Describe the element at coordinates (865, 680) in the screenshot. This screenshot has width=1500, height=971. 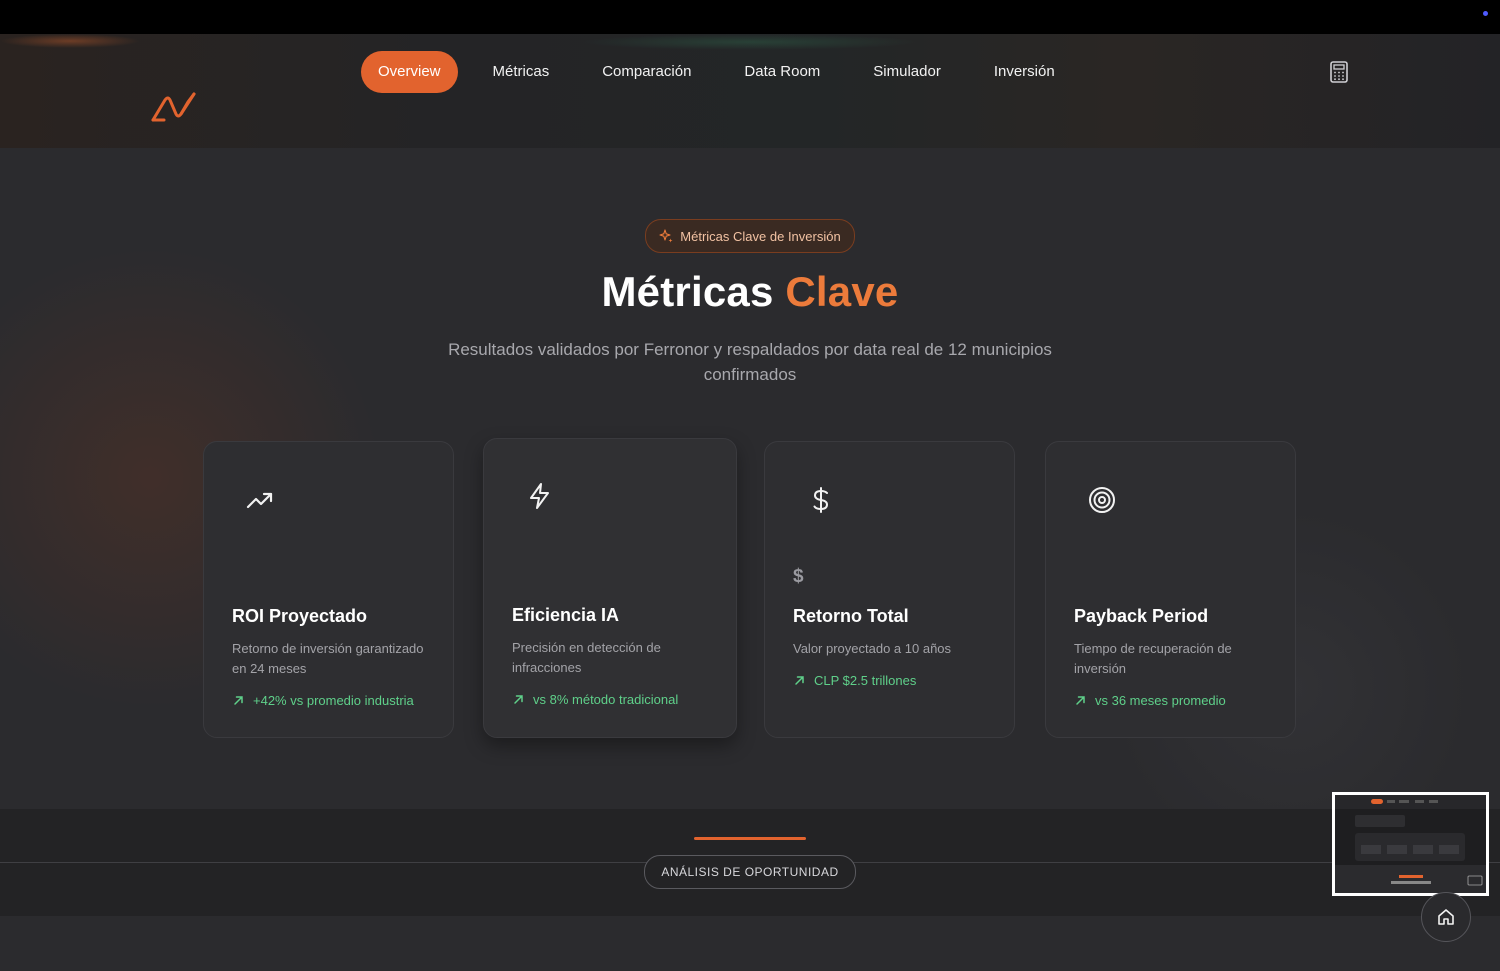
I see `metric-card-trend-label: CLP $2.5 trillones` at that location.